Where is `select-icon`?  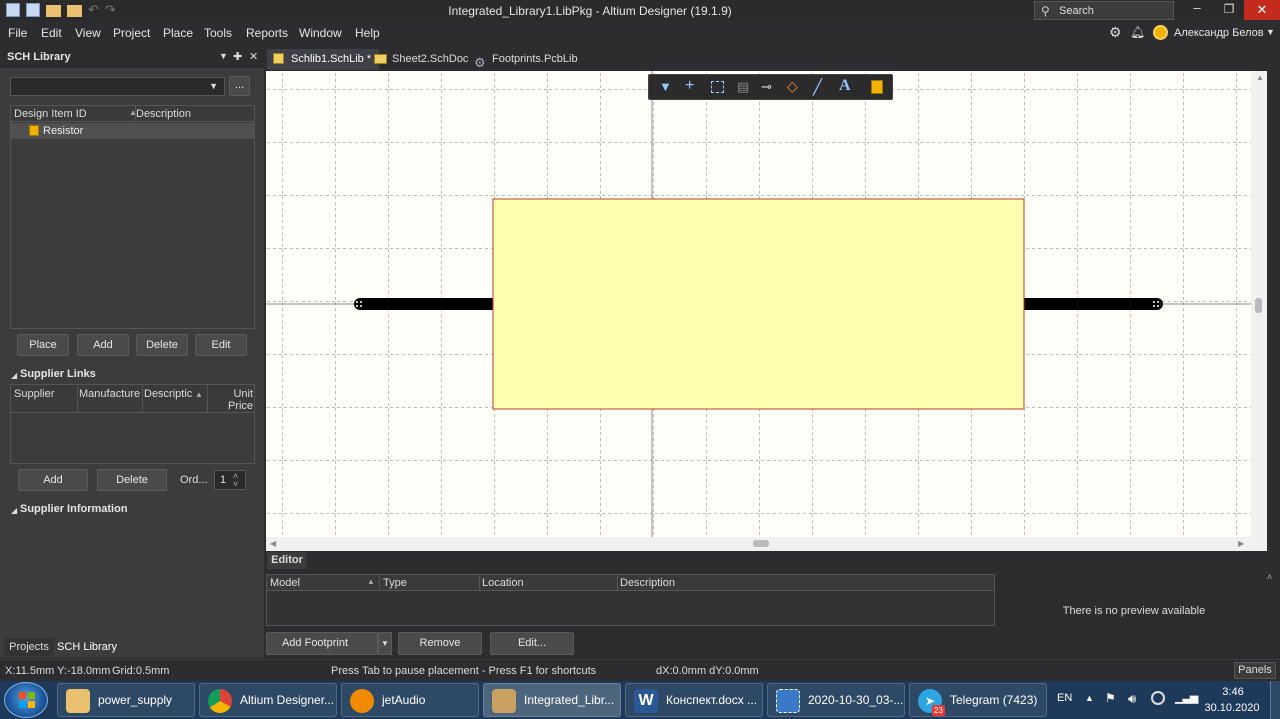
select-icon is located at coordinates (717, 87).